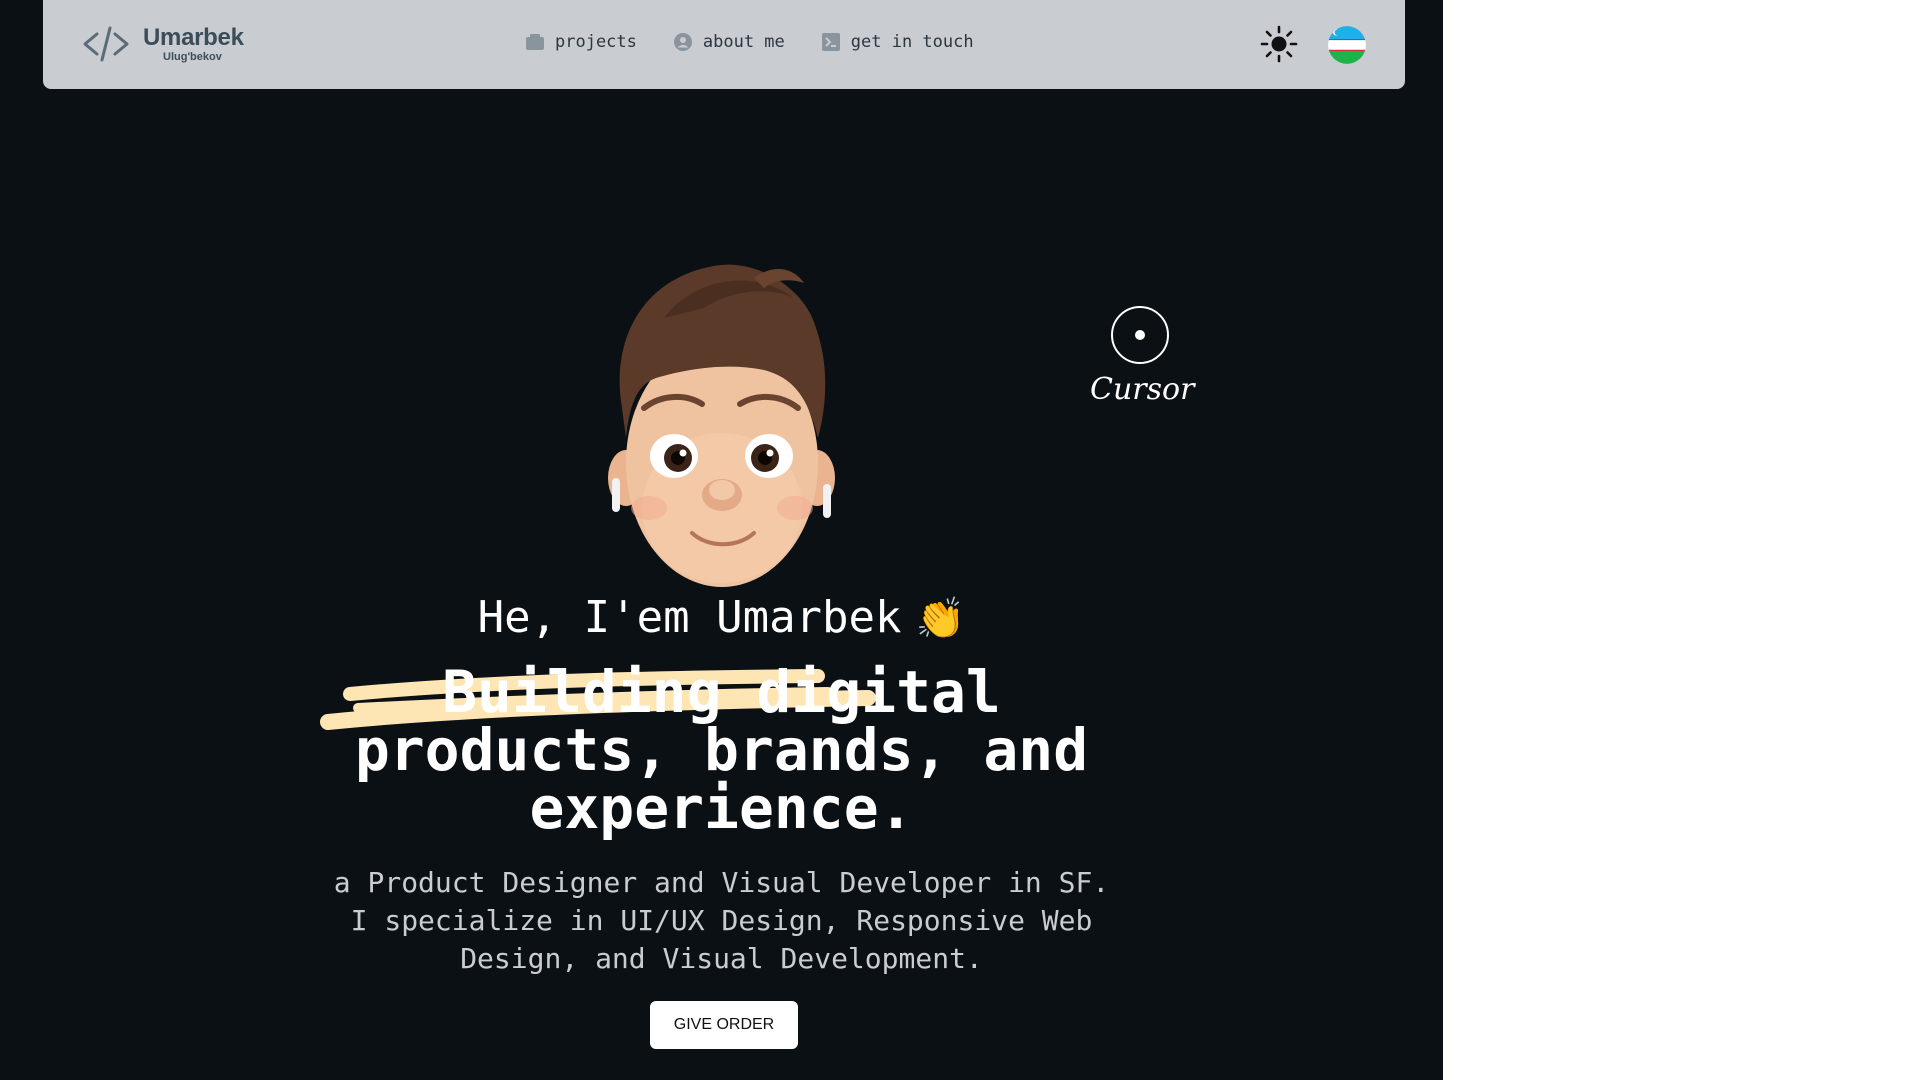  I want to click on nav-link-about: about me, so click(729, 42).